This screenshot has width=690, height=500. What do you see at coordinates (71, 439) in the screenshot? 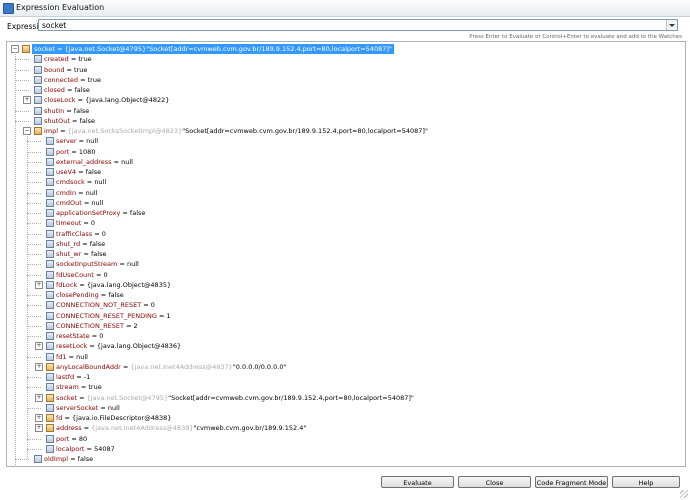
I see `tree-row-text: port = 80` at bounding box center [71, 439].